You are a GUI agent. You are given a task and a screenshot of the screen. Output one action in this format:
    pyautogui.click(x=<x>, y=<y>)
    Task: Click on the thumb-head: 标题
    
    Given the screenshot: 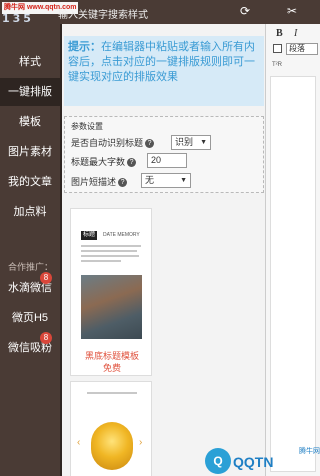 What is the action you would take?
    pyautogui.click(x=89, y=235)
    